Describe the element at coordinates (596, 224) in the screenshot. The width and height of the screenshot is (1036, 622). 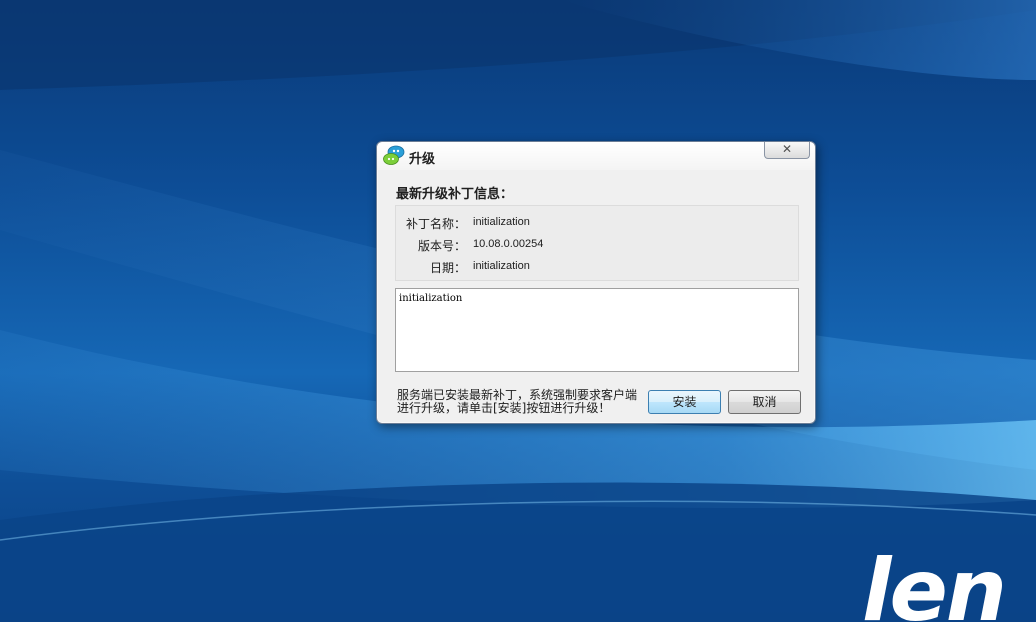
I see `patch-name-row: 补丁名称： initialization` at that location.